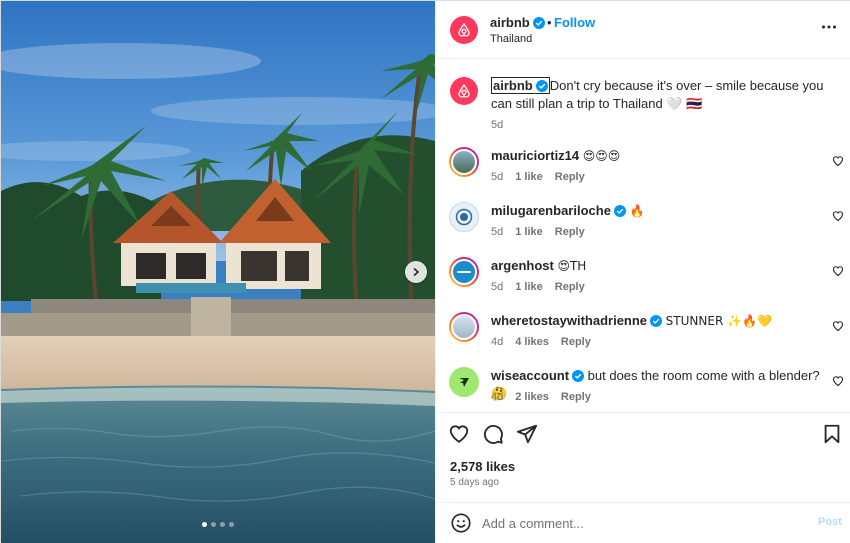  I want to click on emoji-smile-icon, so click(461, 523).